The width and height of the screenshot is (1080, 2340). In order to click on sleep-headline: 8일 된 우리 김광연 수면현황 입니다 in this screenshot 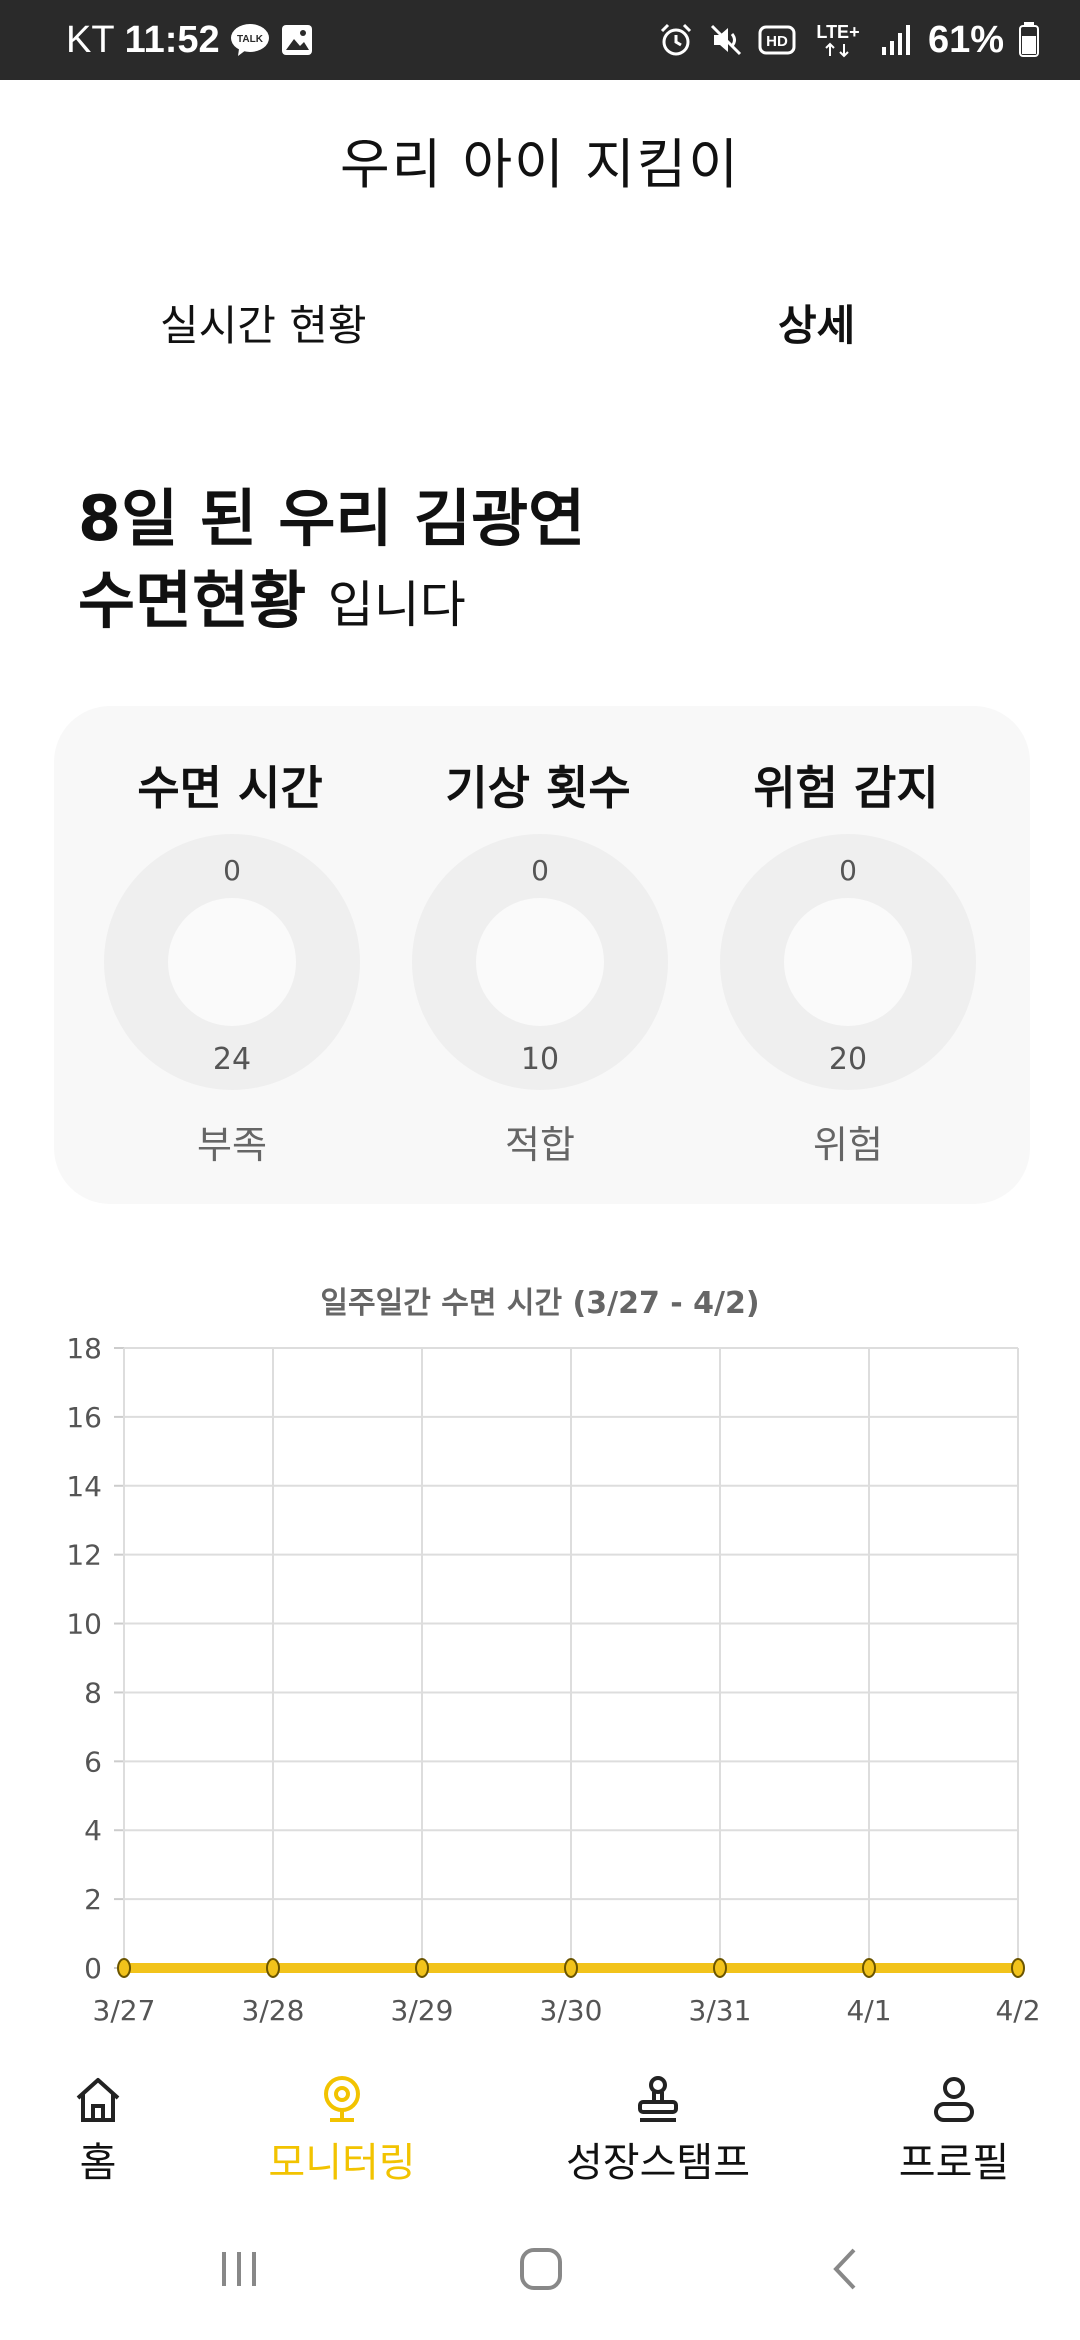, I will do `click(331, 562)`.